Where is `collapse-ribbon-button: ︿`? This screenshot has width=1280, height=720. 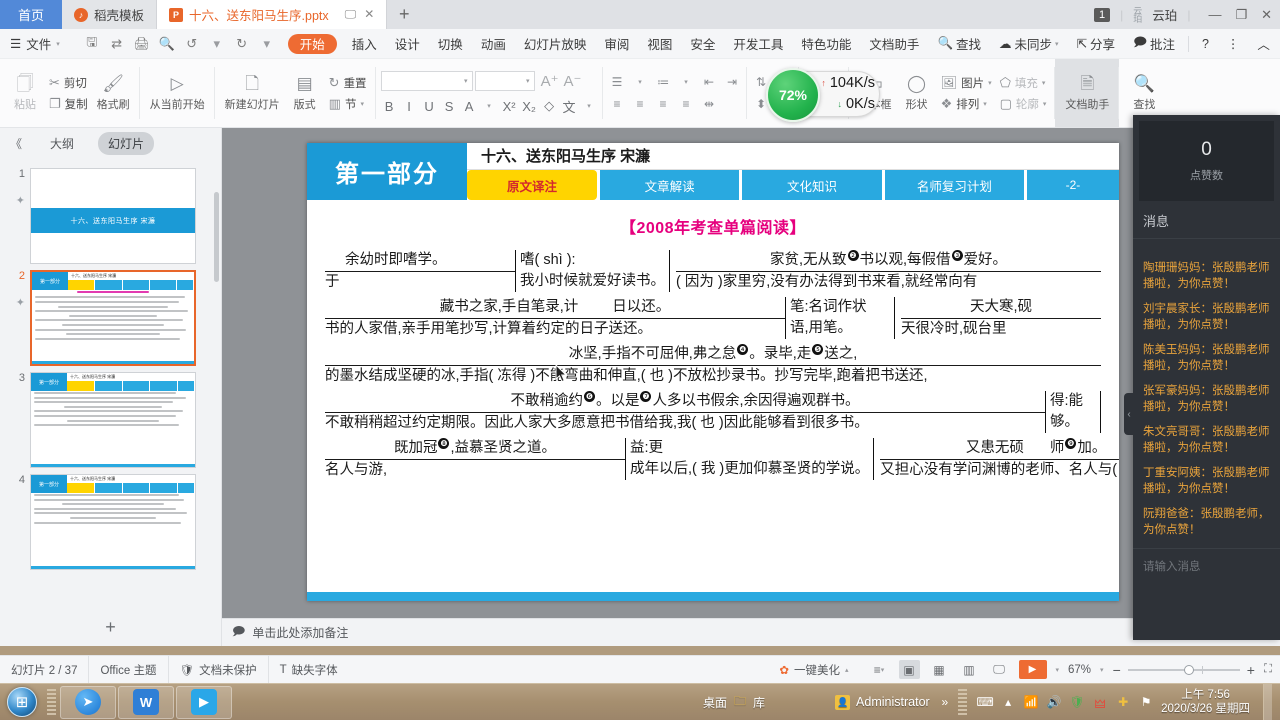 collapse-ribbon-button: ︿ is located at coordinates (1263, 44).